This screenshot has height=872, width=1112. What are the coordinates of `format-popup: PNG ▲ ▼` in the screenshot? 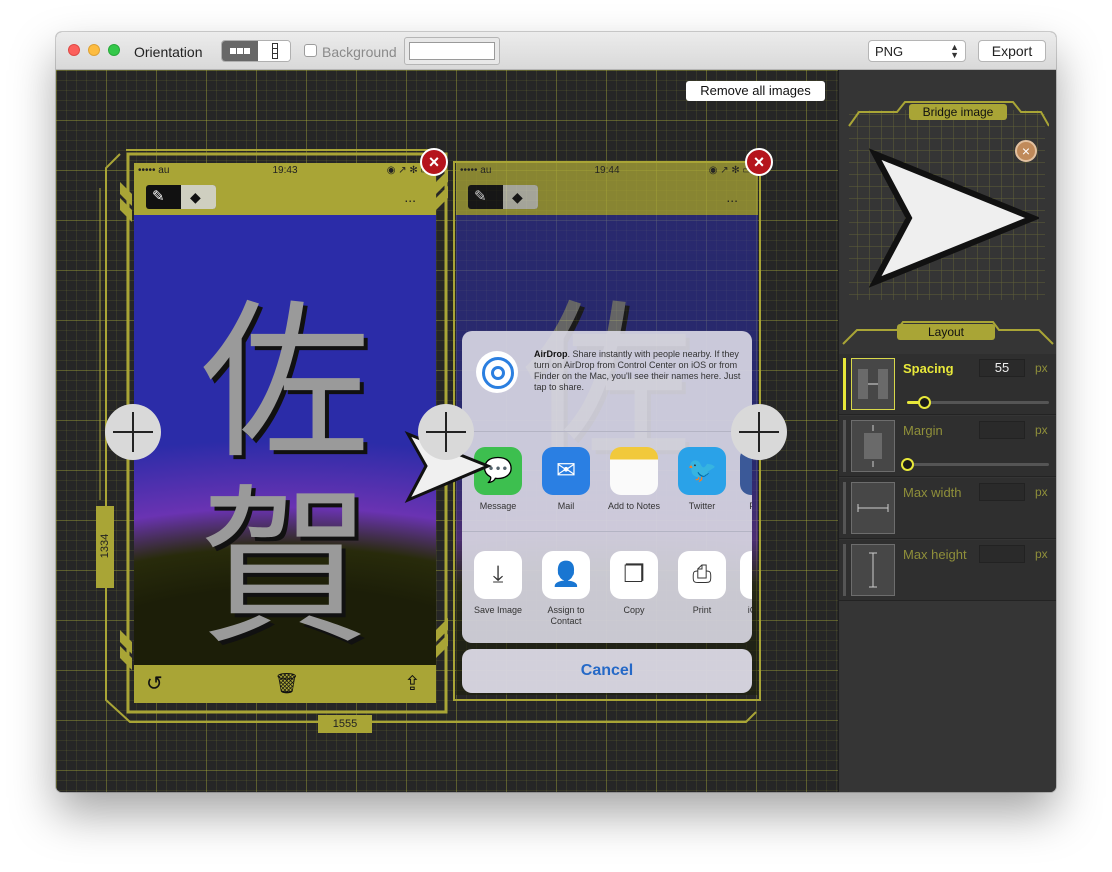 It's located at (917, 51).